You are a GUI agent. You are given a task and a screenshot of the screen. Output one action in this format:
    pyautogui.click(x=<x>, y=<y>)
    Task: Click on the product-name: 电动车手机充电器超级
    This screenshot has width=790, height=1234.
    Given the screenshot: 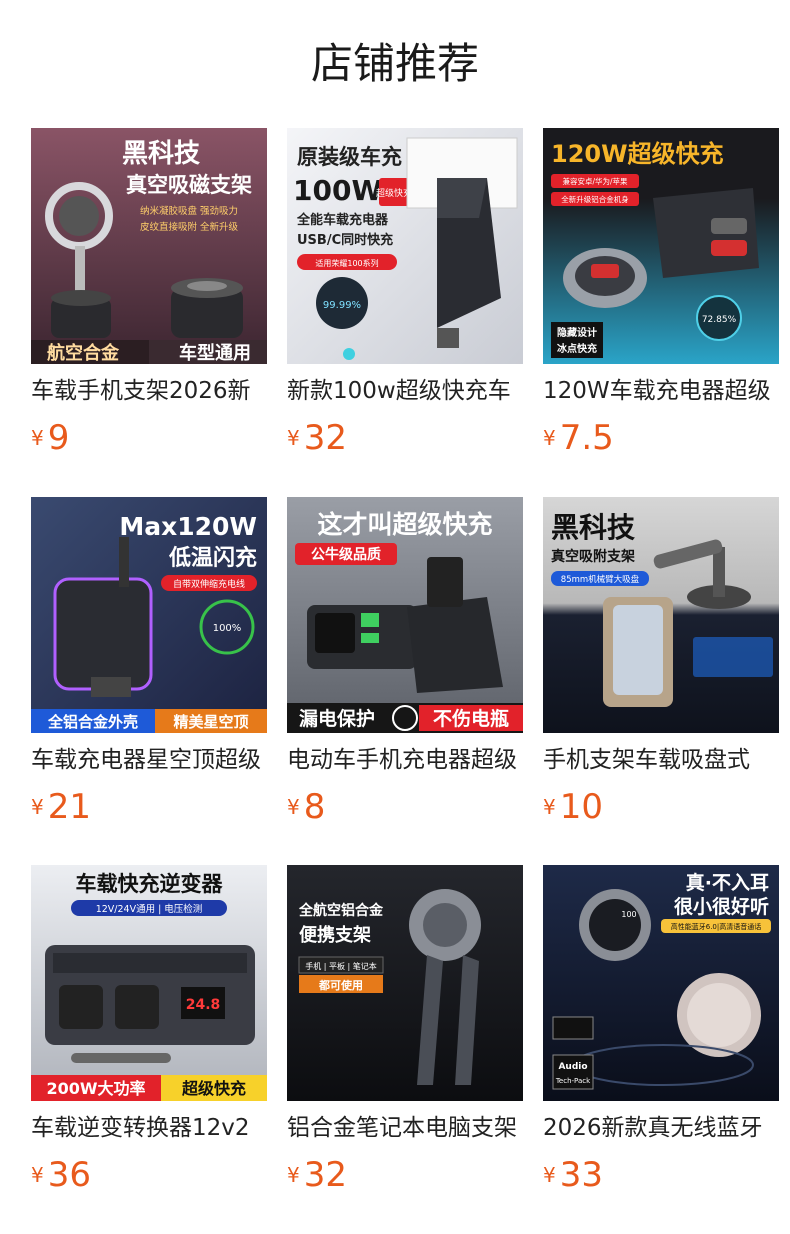 What is the action you would take?
    pyautogui.click(x=405, y=760)
    